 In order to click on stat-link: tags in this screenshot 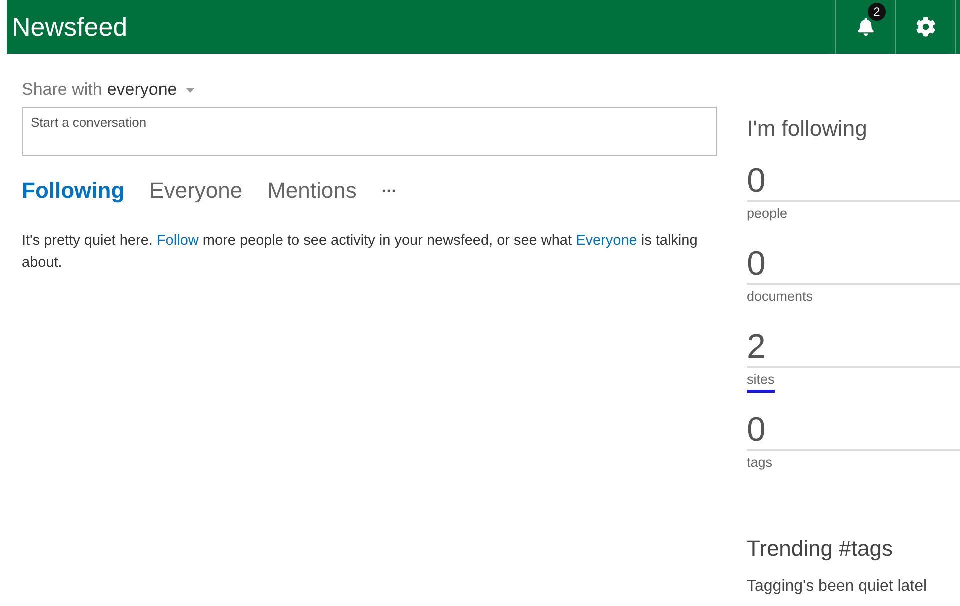, I will do `click(760, 465)`.